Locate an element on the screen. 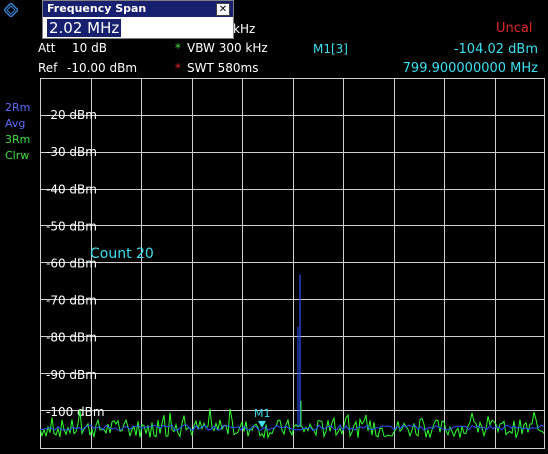 This screenshot has height=454, width=548. trace3-mode: Clrw is located at coordinates (17, 155).